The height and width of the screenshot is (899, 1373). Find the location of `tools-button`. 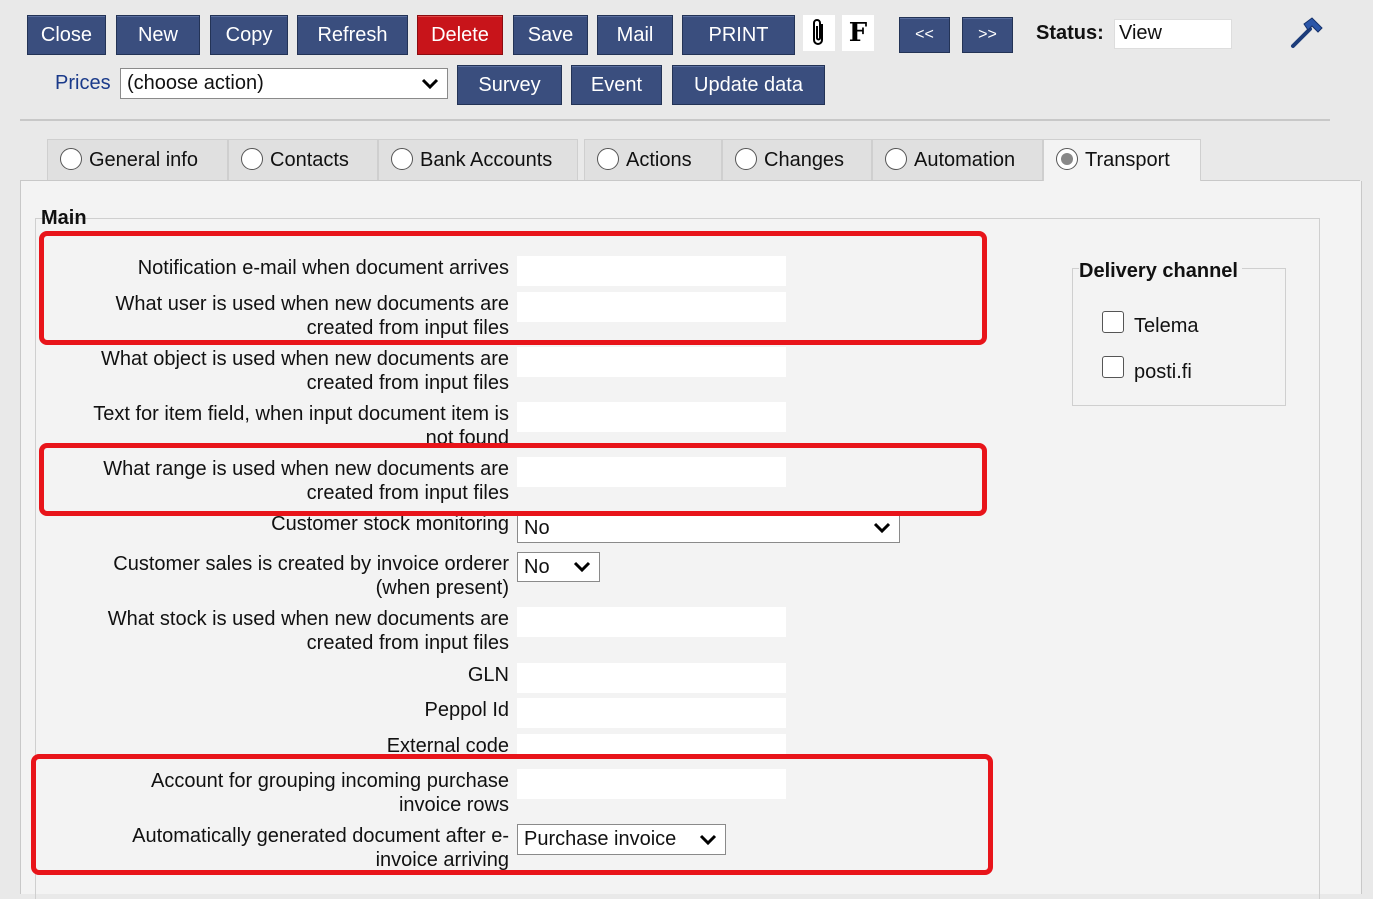

tools-button is located at coordinates (1306, 33).